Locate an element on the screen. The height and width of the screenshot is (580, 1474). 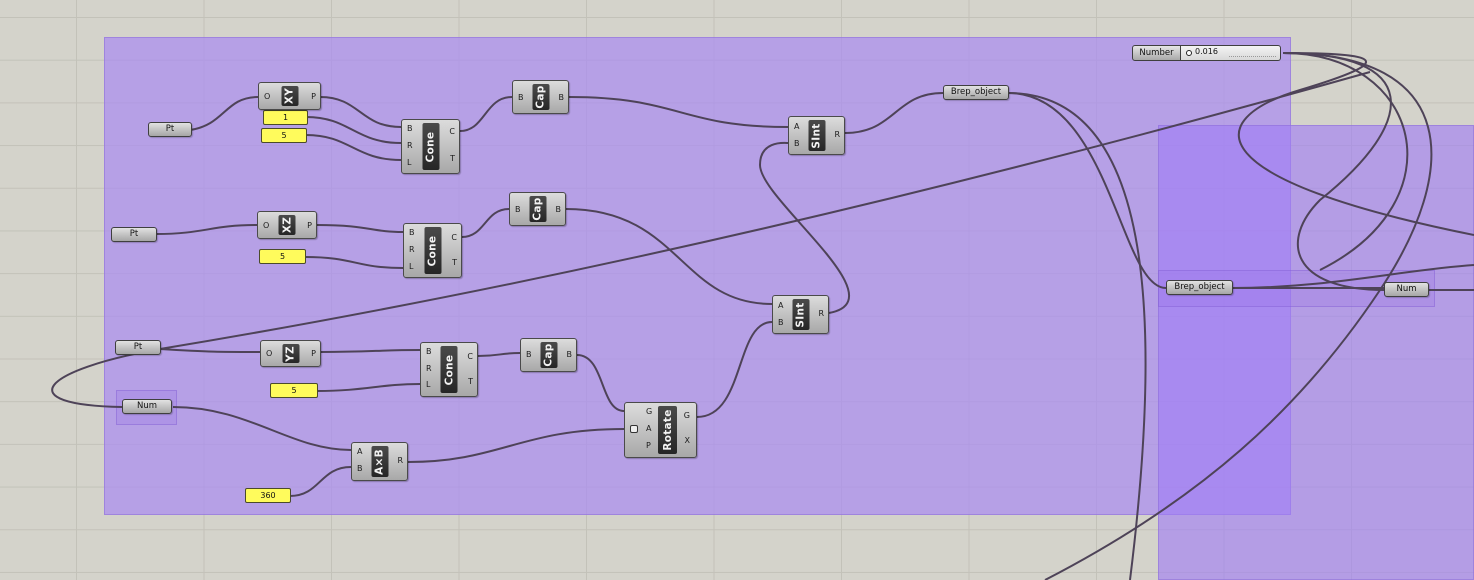
slider-value: 0.016 is located at coordinates (1206, 51).